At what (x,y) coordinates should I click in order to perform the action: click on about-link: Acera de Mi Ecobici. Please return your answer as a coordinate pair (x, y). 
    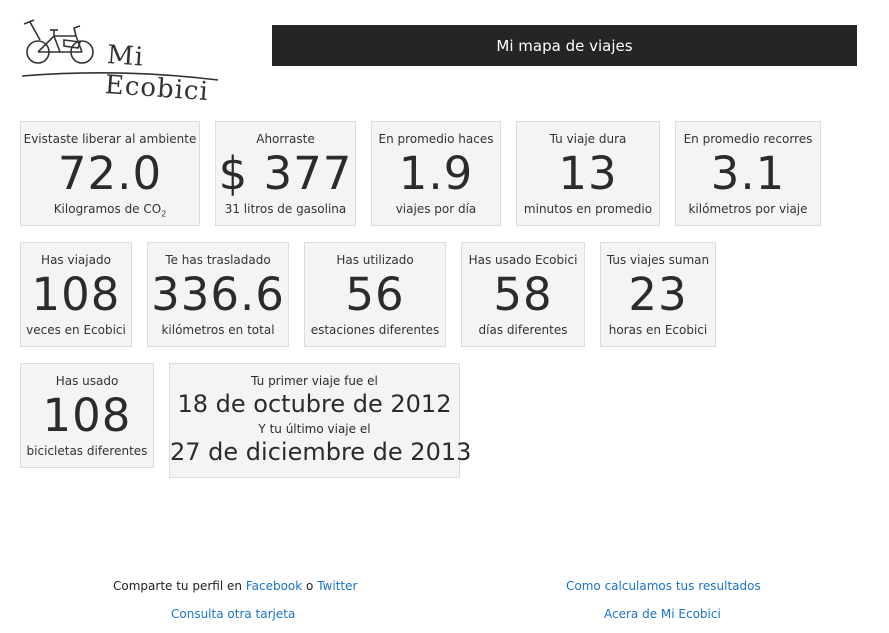
    Looking at the image, I should click on (662, 614).